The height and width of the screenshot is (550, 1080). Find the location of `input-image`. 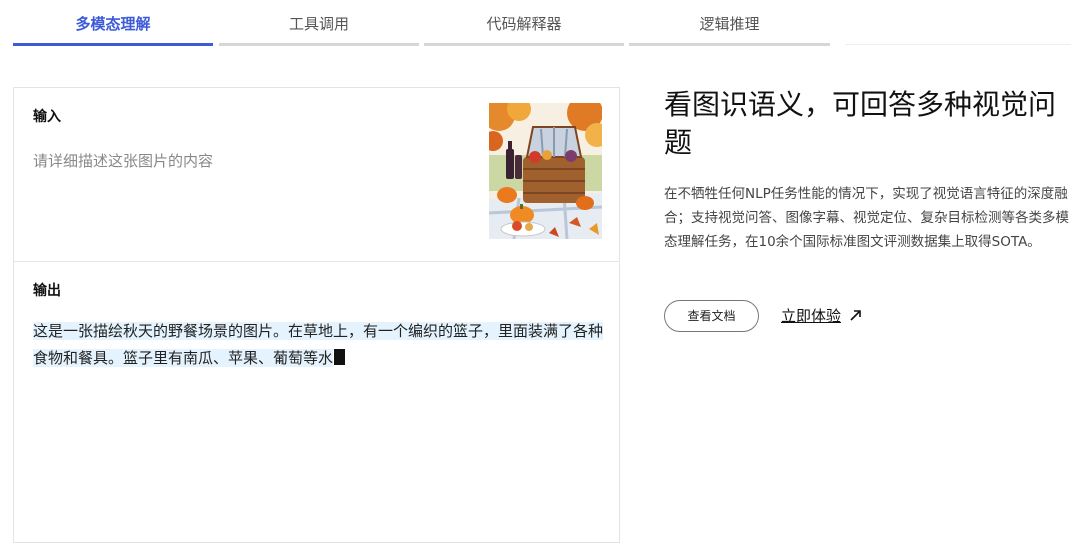

input-image is located at coordinates (545, 171).